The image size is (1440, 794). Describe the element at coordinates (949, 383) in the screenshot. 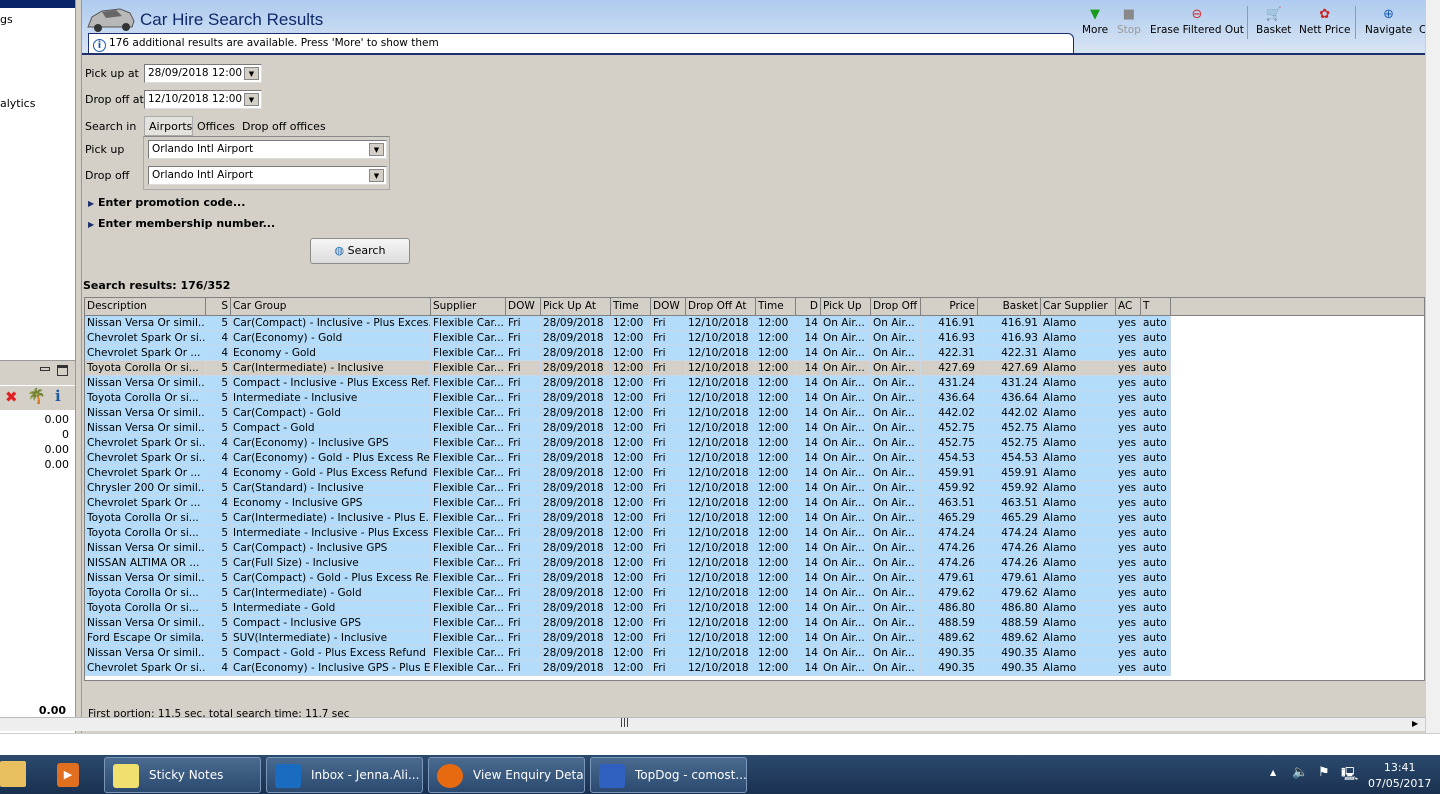

I see `cell-price: 431.24` at that location.